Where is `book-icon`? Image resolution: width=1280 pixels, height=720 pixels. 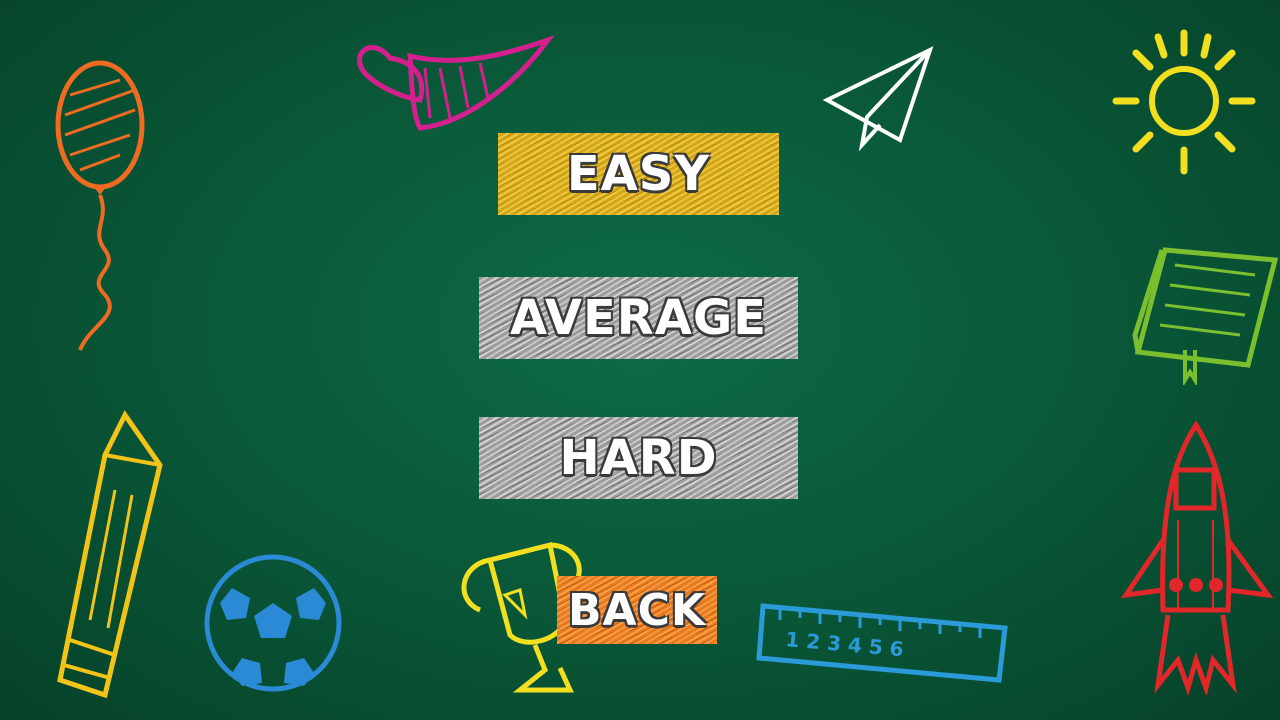 book-icon is located at coordinates (1205, 316).